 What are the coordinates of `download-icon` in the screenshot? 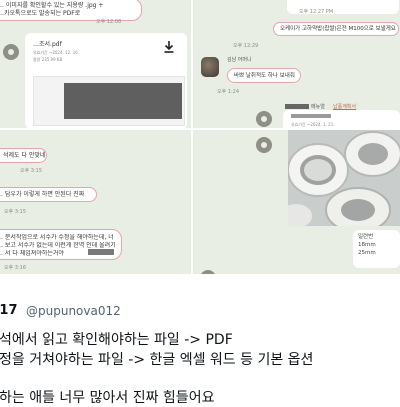 It's located at (169, 47).